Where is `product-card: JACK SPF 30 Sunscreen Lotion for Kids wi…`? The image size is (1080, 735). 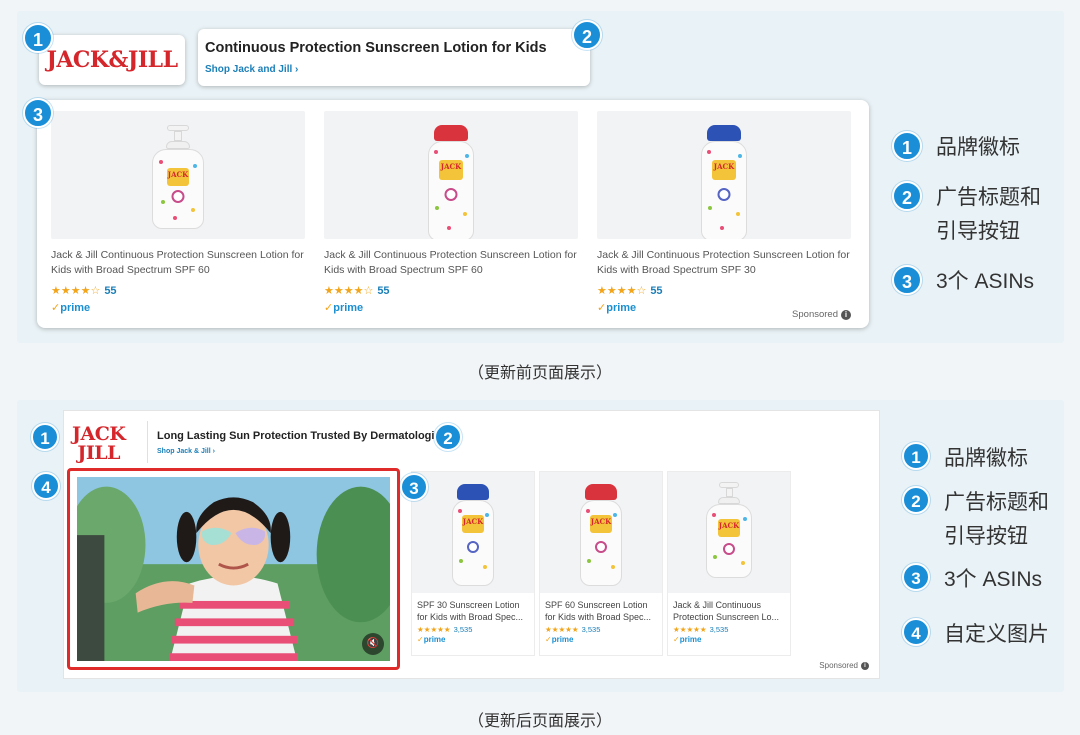 product-card: JACK SPF 30 Sunscreen Lotion for Kids wi… is located at coordinates (473, 563).